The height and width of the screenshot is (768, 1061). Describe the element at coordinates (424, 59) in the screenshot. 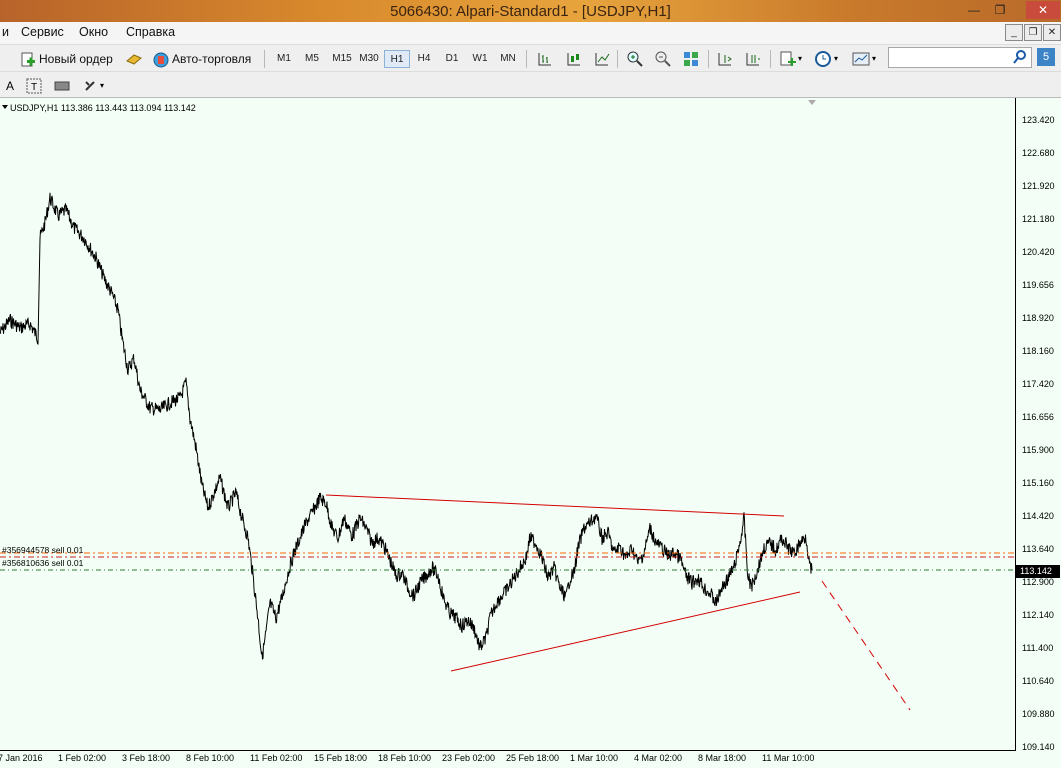

I see `timeframe-h4: H4` at that location.